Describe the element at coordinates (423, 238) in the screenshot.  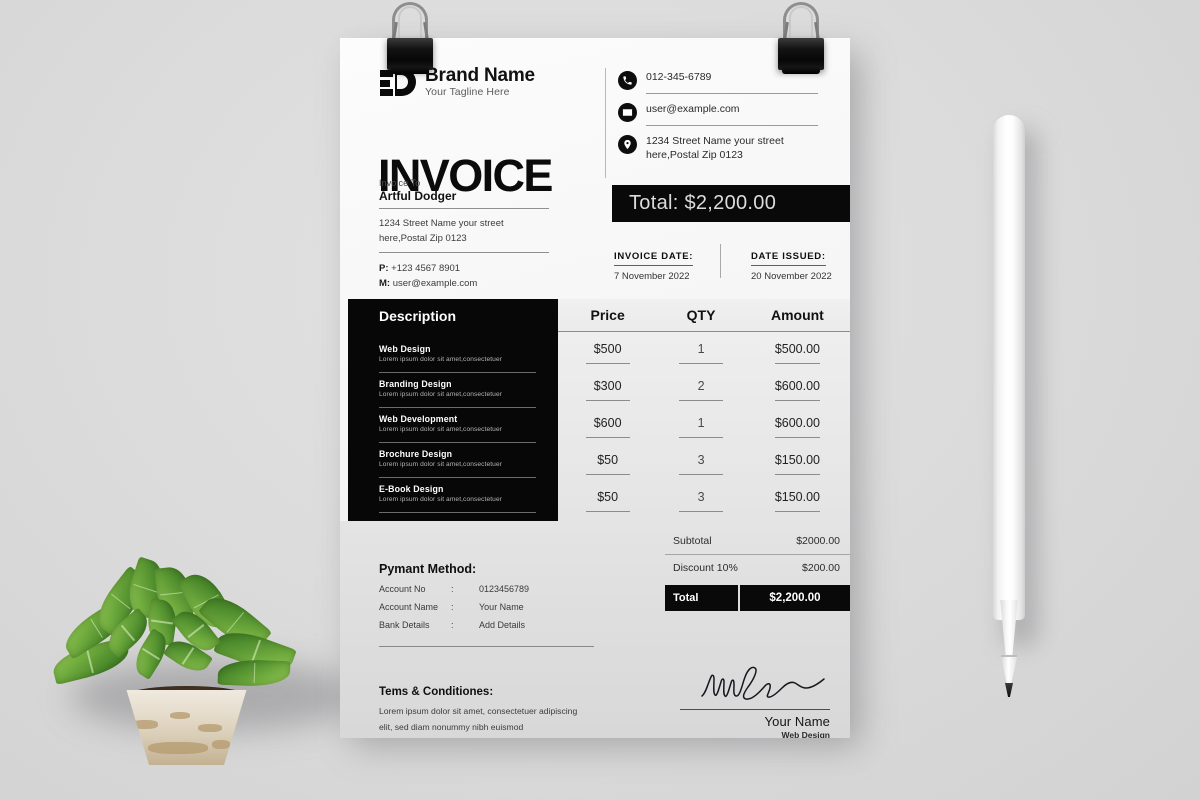
I see `address-line-2: here,Postal Zip 0123` at that location.